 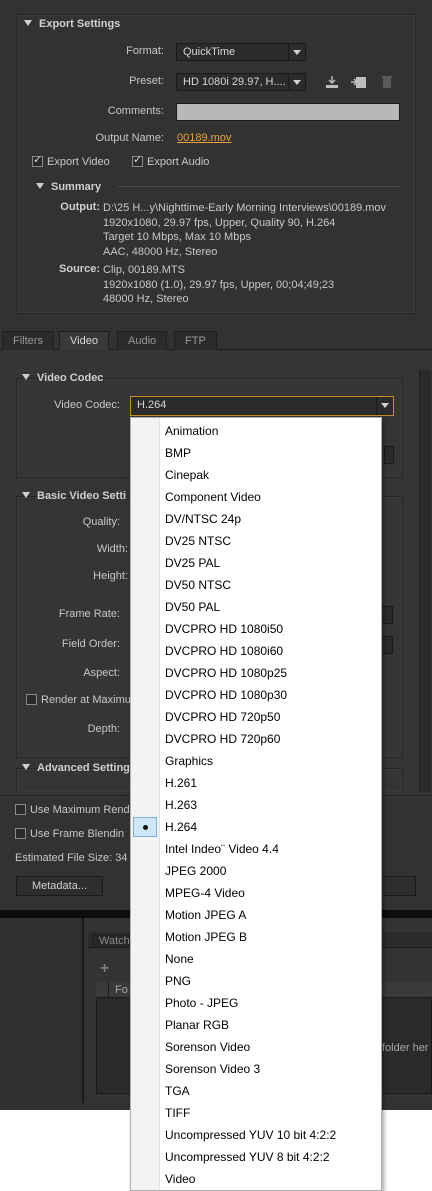 I want to click on estimated-size-label: Estimated File Size:, so click(x=64, y=858).